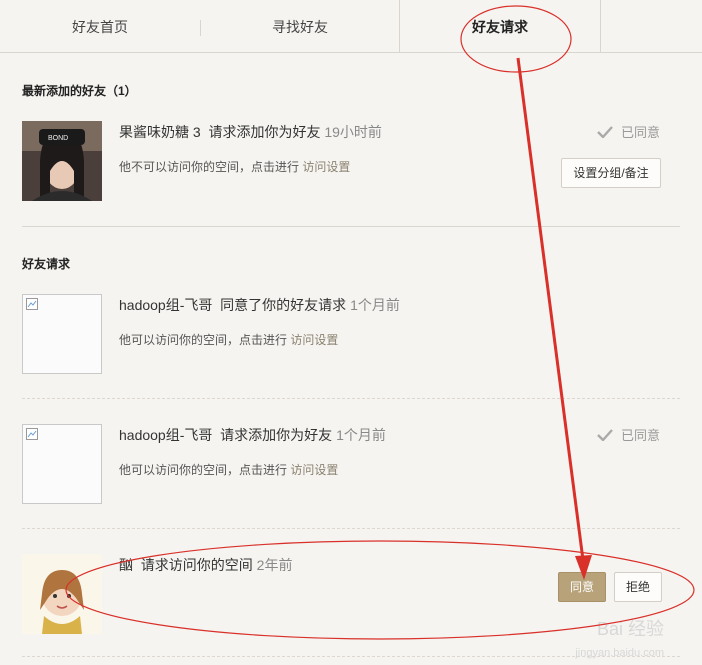  What do you see at coordinates (353, 132) in the screenshot?
I see `timestamp: 19小时前` at bounding box center [353, 132].